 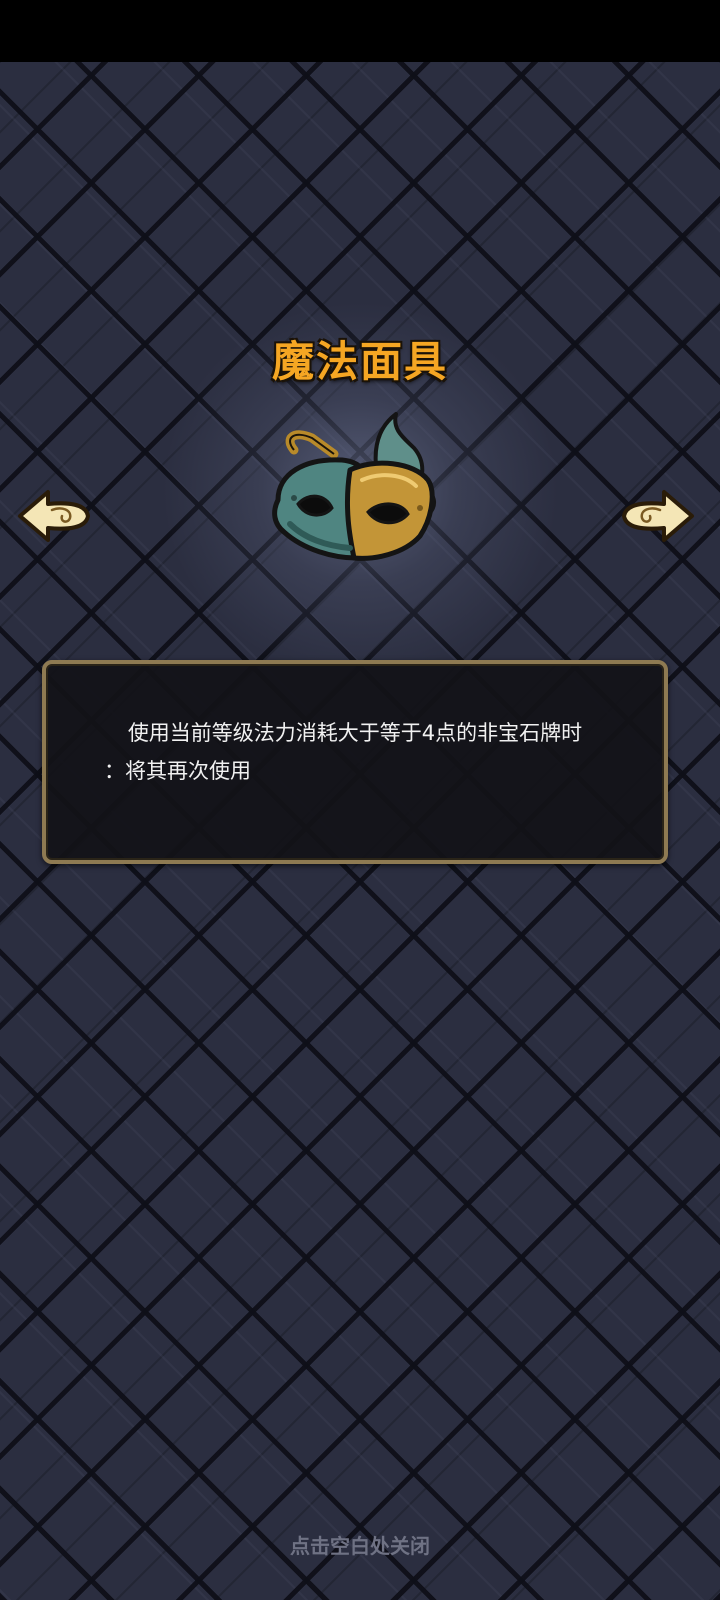 I want to click on previous-item-button, so click(x=54, y=516).